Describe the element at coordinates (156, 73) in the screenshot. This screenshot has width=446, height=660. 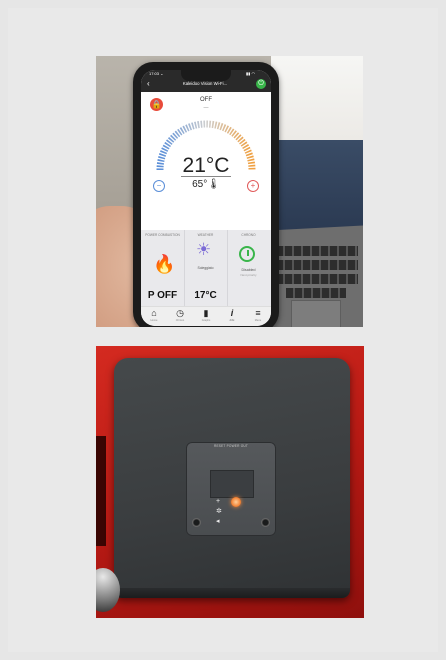
I see `status-time: 17:03 ⌄` at that location.